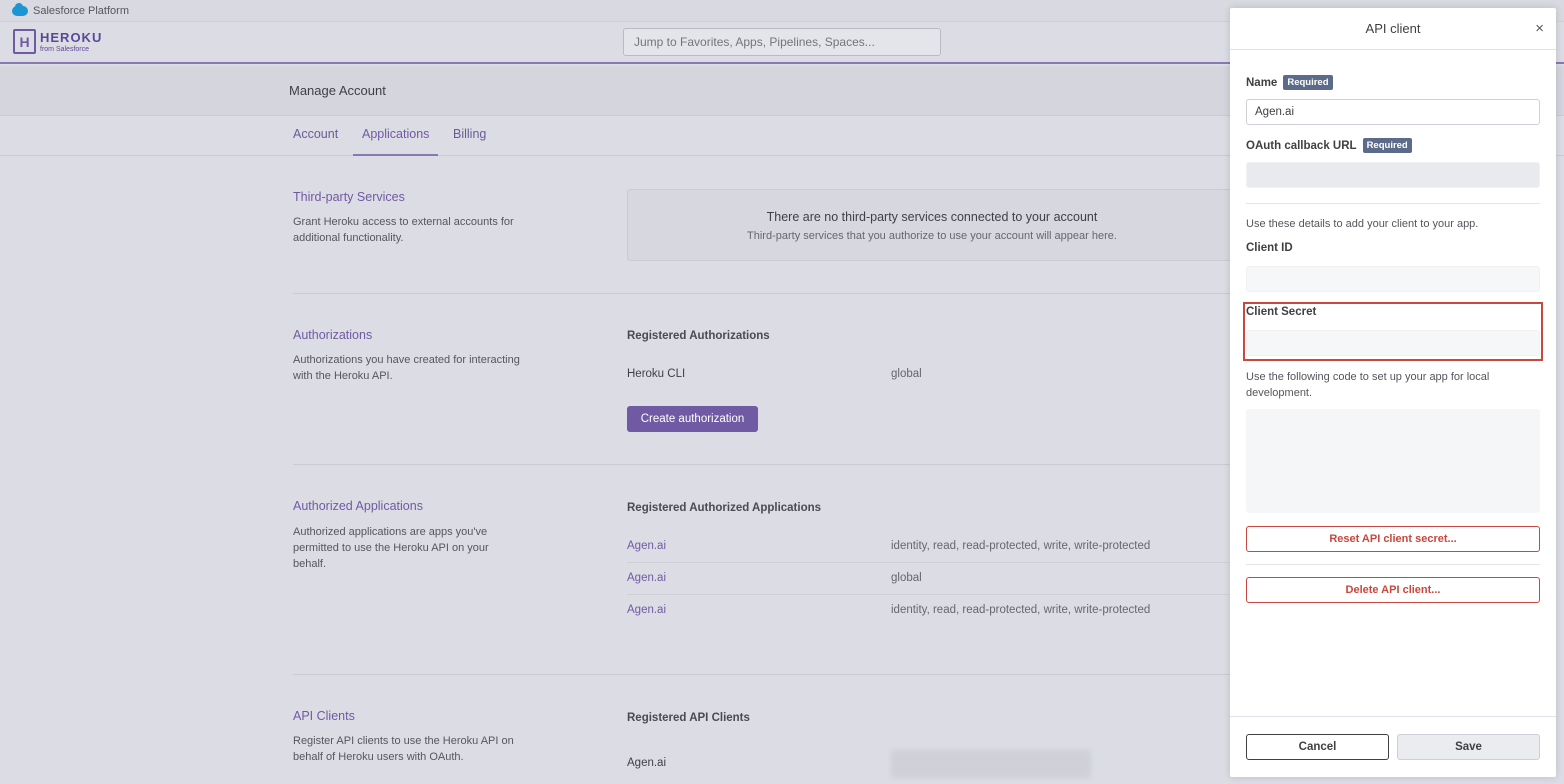 This screenshot has height=784, width=1564. What do you see at coordinates (656, 374) in the screenshot?
I see `authorization-name: Heroku CLI` at bounding box center [656, 374].